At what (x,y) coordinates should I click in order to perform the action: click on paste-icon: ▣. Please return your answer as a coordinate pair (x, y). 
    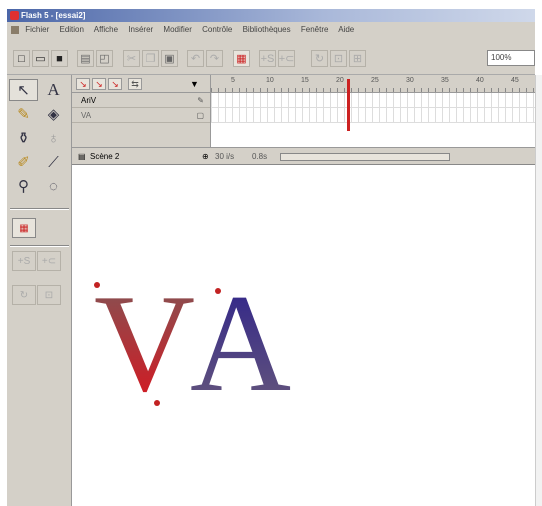
    Looking at the image, I should click on (169, 58).